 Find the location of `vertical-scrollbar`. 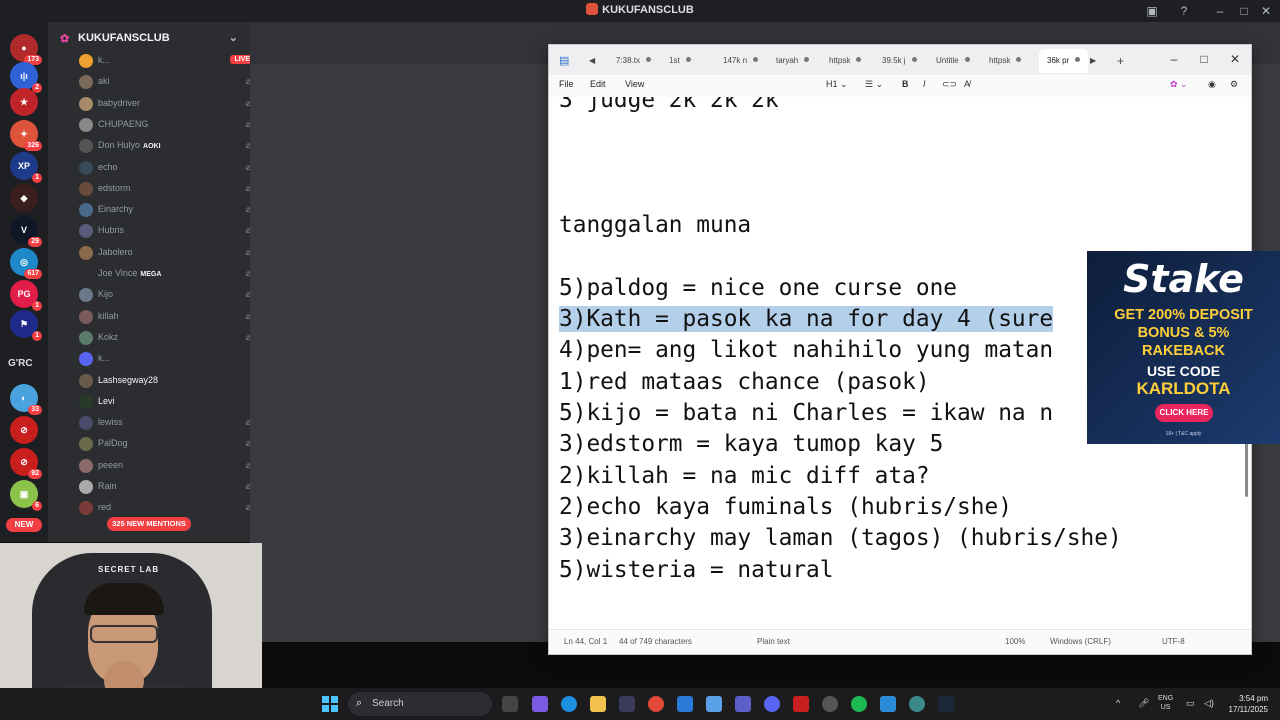

vertical-scrollbar is located at coordinates (1246, 467).